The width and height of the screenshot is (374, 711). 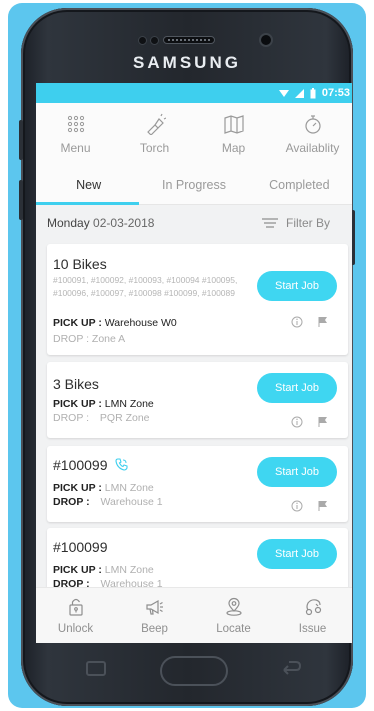 What do you see at coordinates (154, 607) in the screenshot?
I see `megaphone-icon` at bounding box center [154, 607].